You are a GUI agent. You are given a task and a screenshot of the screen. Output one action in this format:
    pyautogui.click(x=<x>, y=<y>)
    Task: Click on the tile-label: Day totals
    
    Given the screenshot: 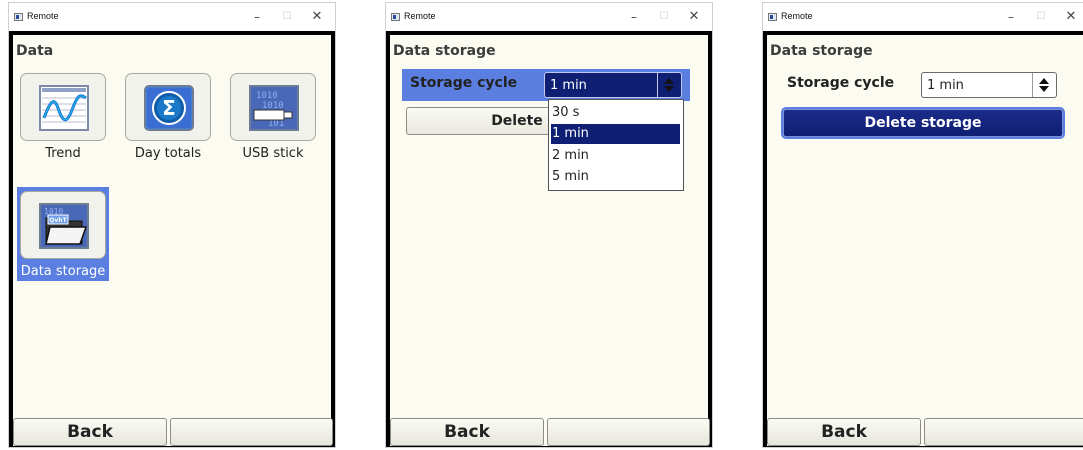 What is the action you would take?
    pyautogui.click(x=168, y=153)
    